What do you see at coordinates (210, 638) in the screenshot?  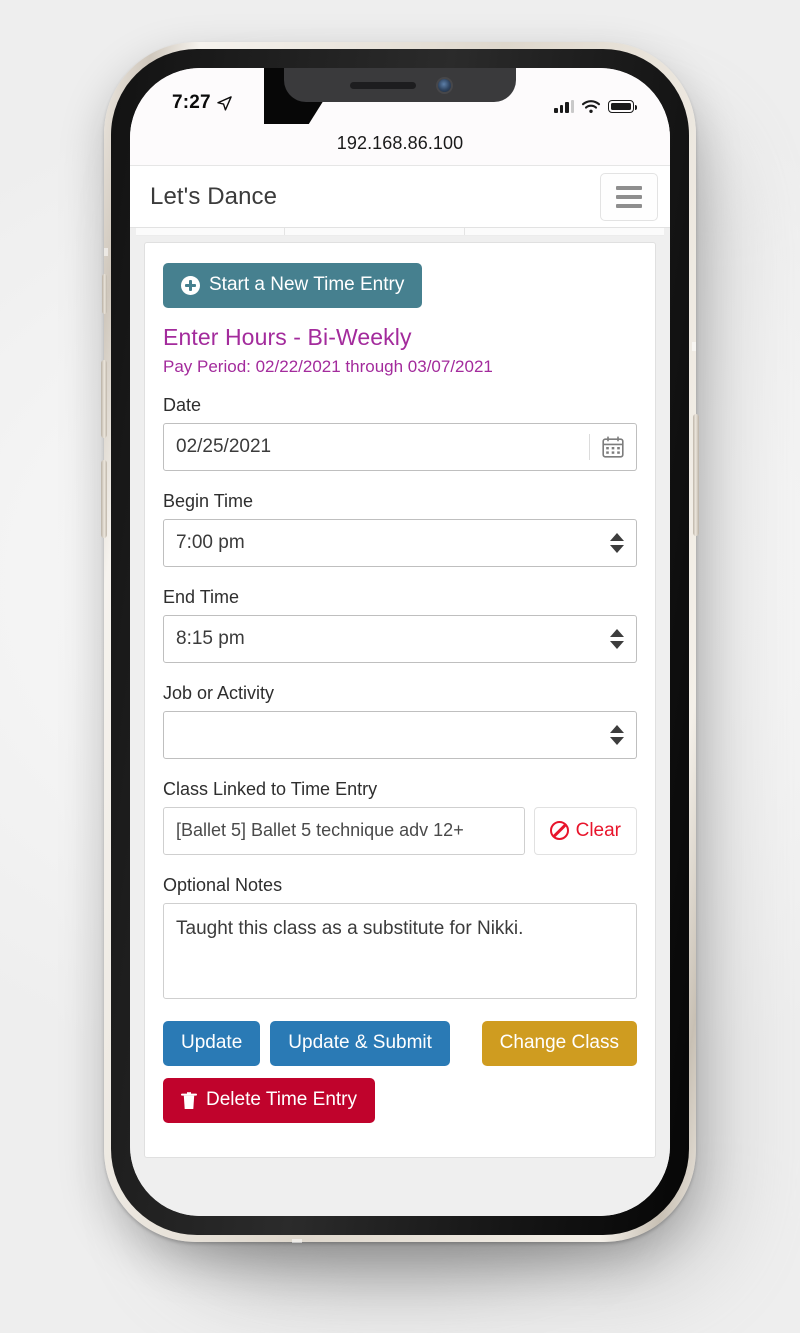 I see `end-time-value: 8:15 pm` at bounding box center [210, 638].